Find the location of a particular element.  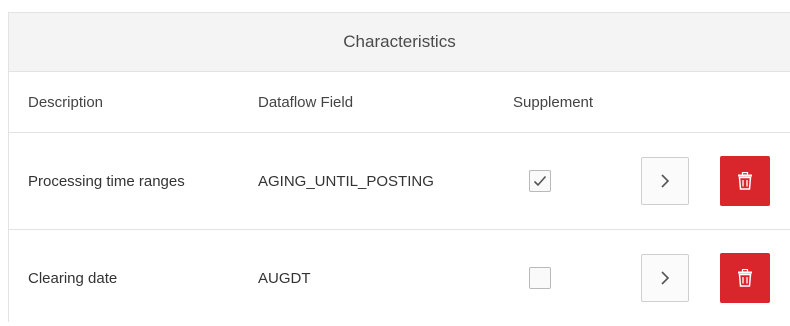

description-cell: Processing time ranges is located at coordinates (106, 181).